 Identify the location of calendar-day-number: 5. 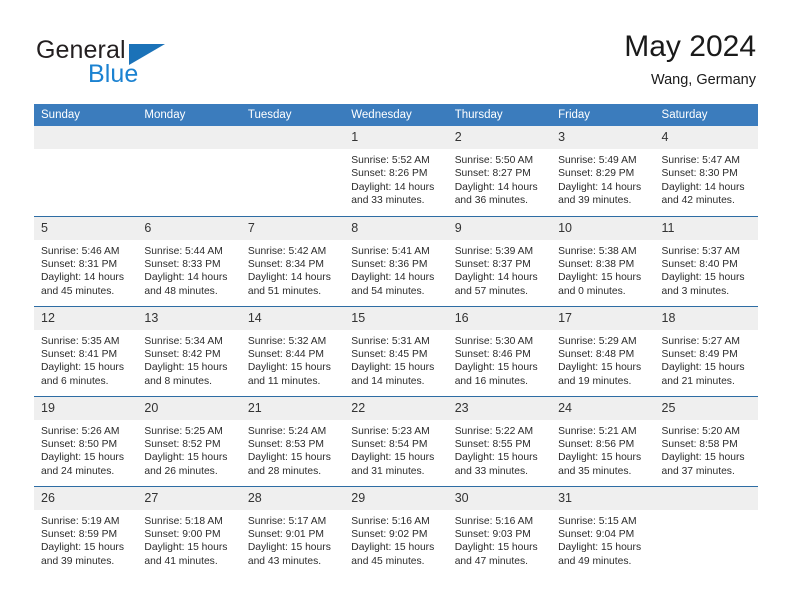
(86, 228).